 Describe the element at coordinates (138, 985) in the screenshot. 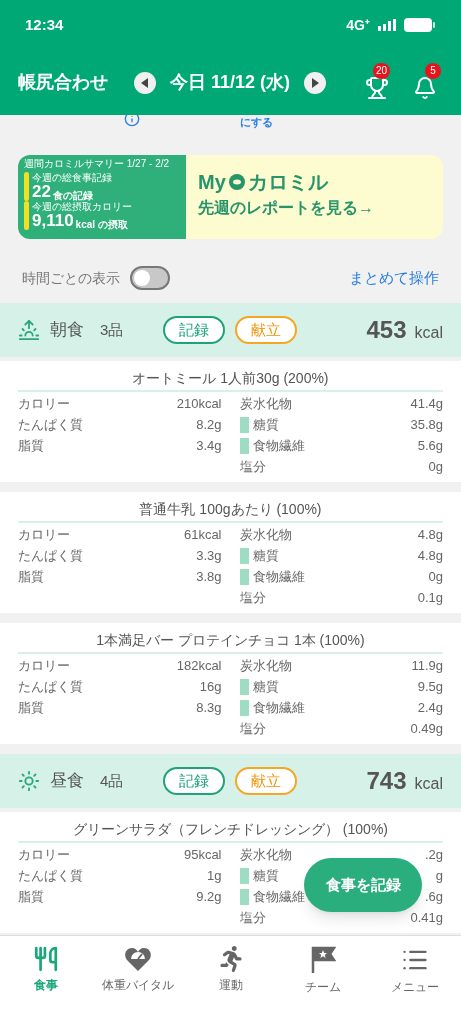

I see `nav-tab: 体重バイタル` at that location.